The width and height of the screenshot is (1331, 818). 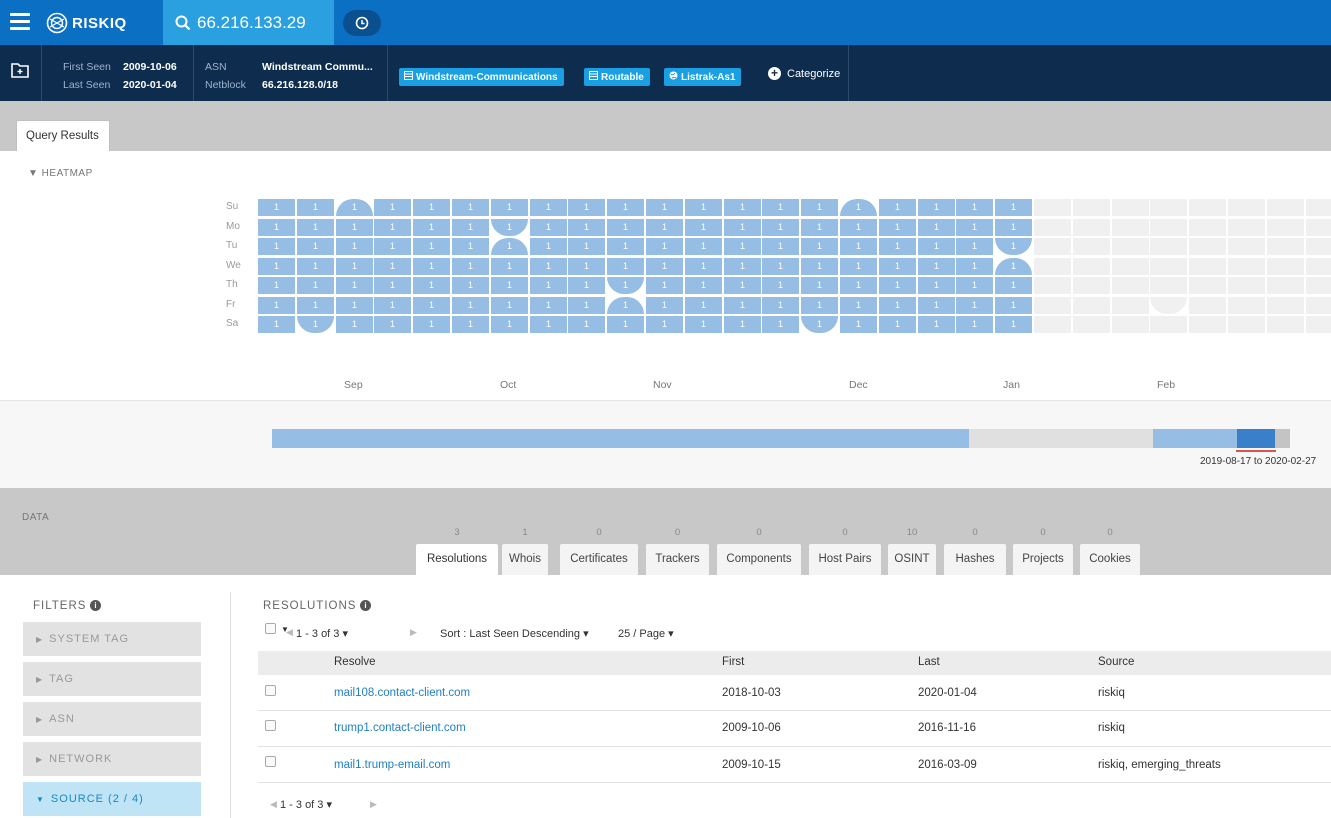 I want to click on column-header-resolve: Resolve, so click(x=355, y=662).